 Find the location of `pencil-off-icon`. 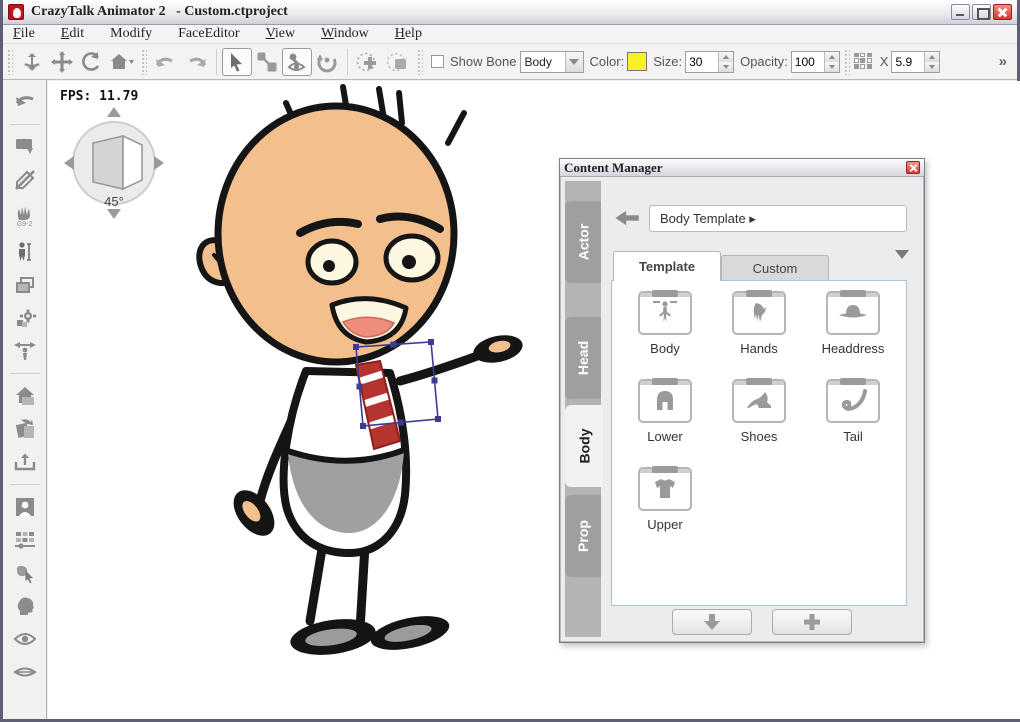

pencil-off-icon is located at coordinates (25, 180).